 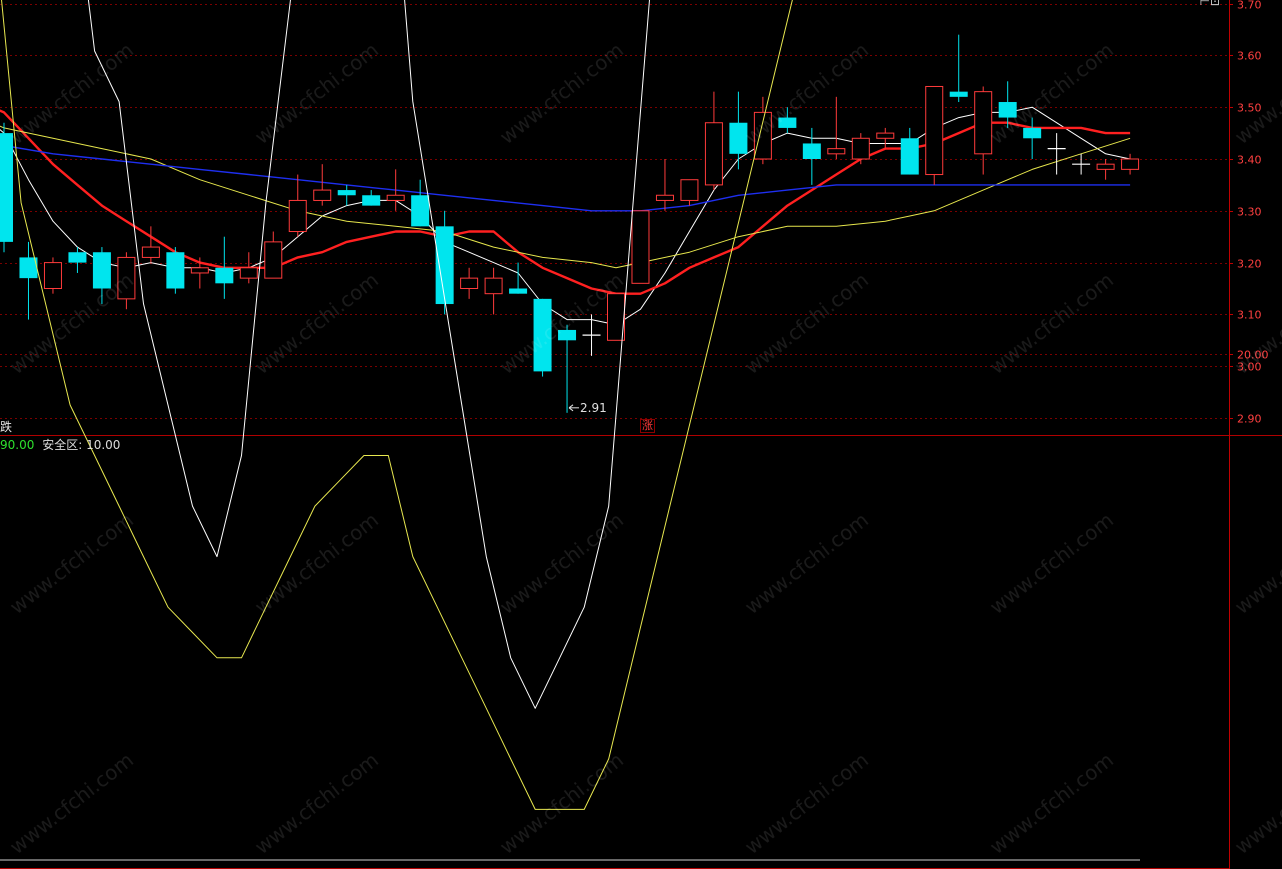 I want to click on upper-panel-label: 跌, so click(x=6, y=427).